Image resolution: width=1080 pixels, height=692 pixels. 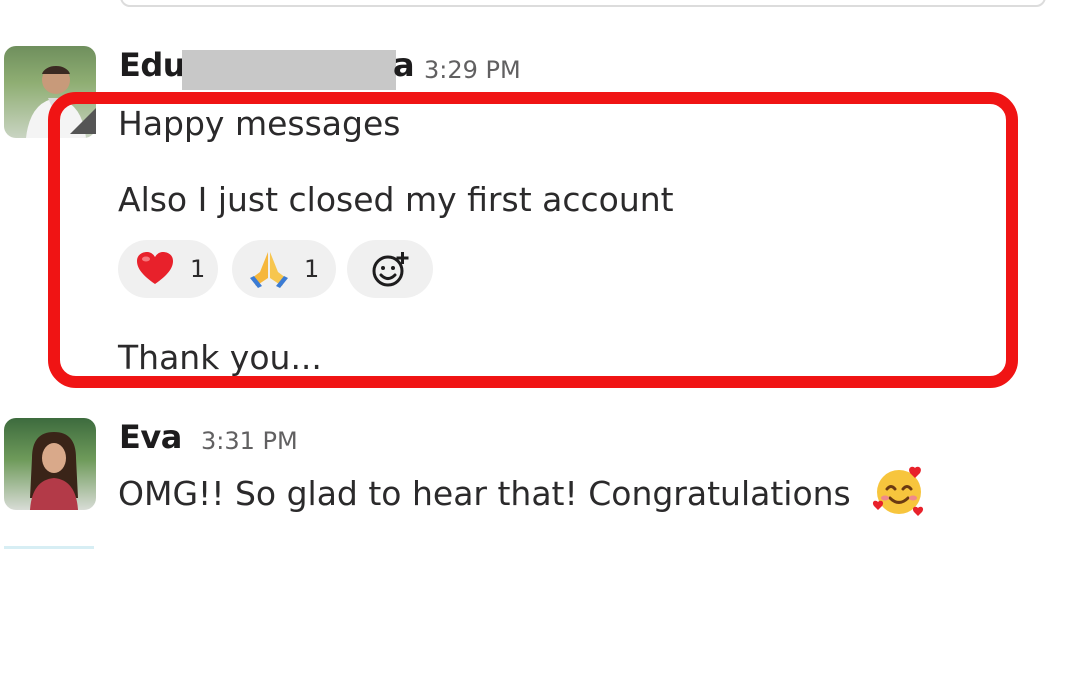 What do you see at coordinates (269, 269) in the screenshot?
I see `folded-hands-icon` at bounding box center [269, 269].